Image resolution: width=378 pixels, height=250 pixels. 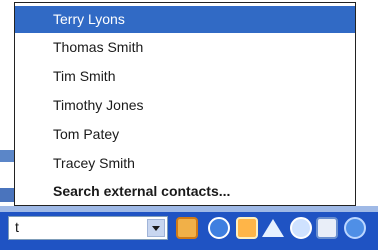 I want to click on background-window-edge, so click(x=7, y=75).